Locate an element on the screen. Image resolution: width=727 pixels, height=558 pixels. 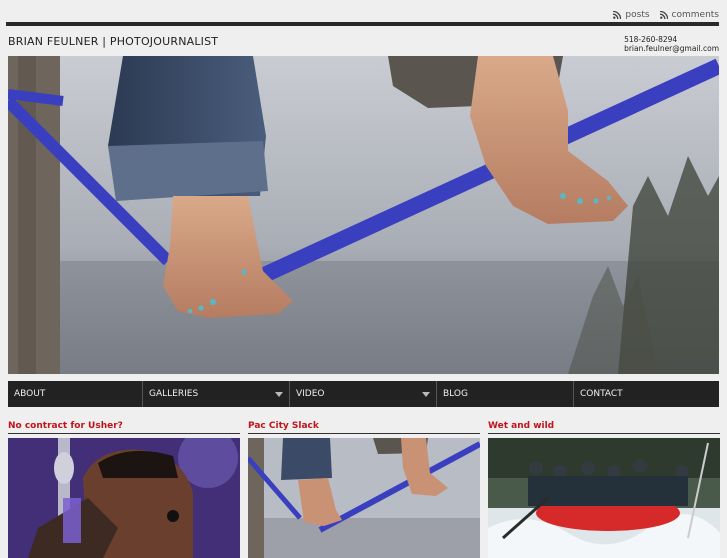
contact-info: 518-260-8294 brian.feulner@gmail.com is located at coordinates (671, 44).